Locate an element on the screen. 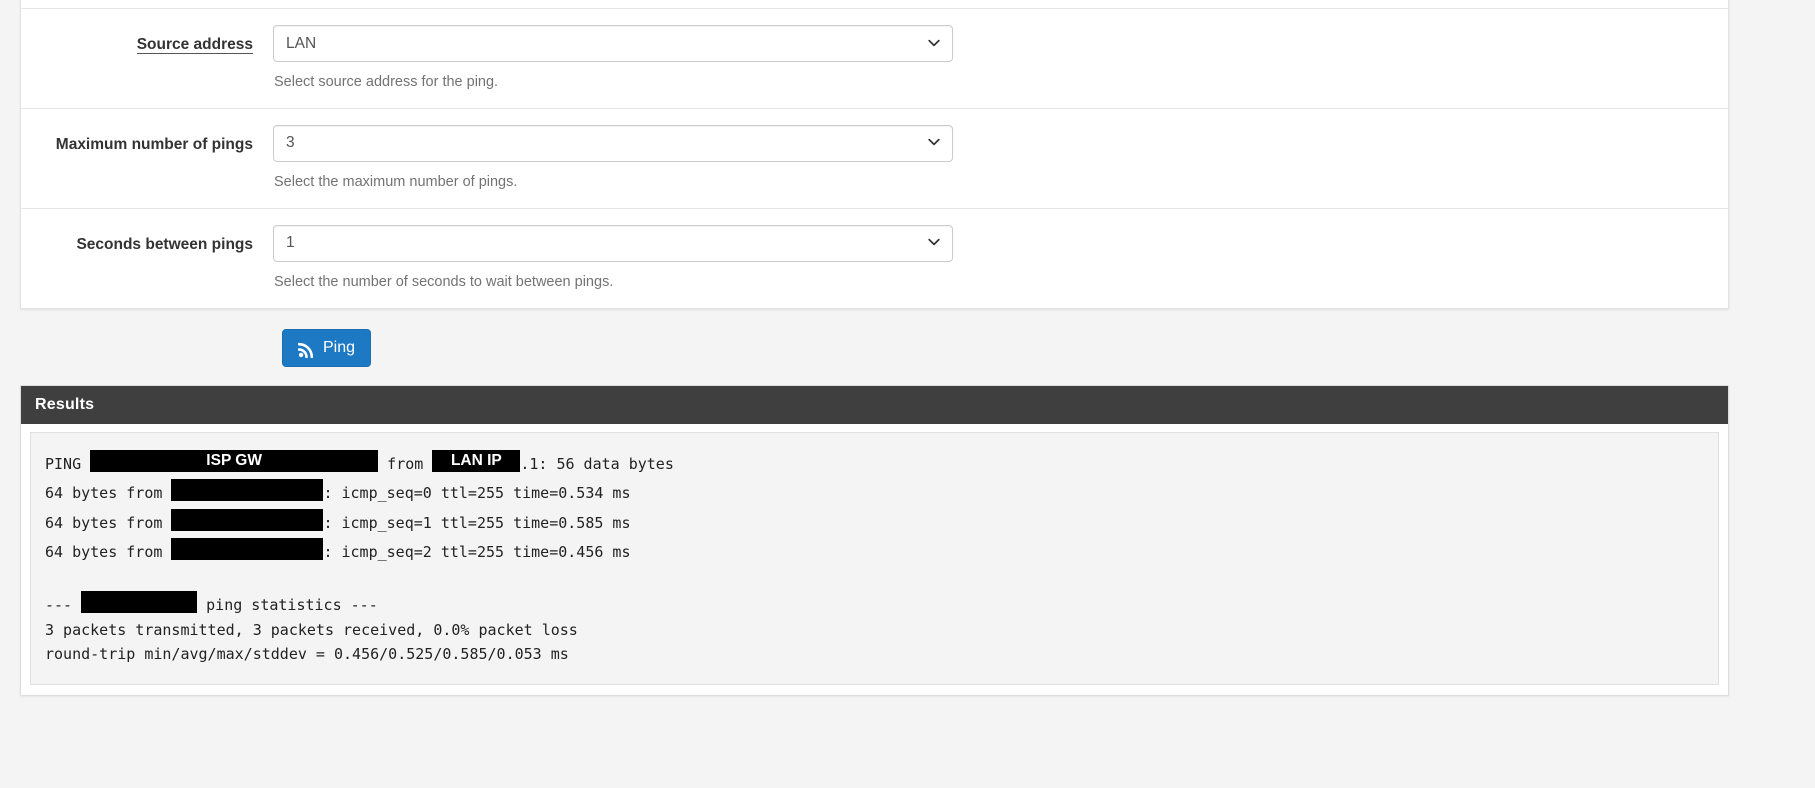 The image size is (1815, 788). form-row-ip-protocol: IP Protocol IPv4 is located at coordinates (874, 4).